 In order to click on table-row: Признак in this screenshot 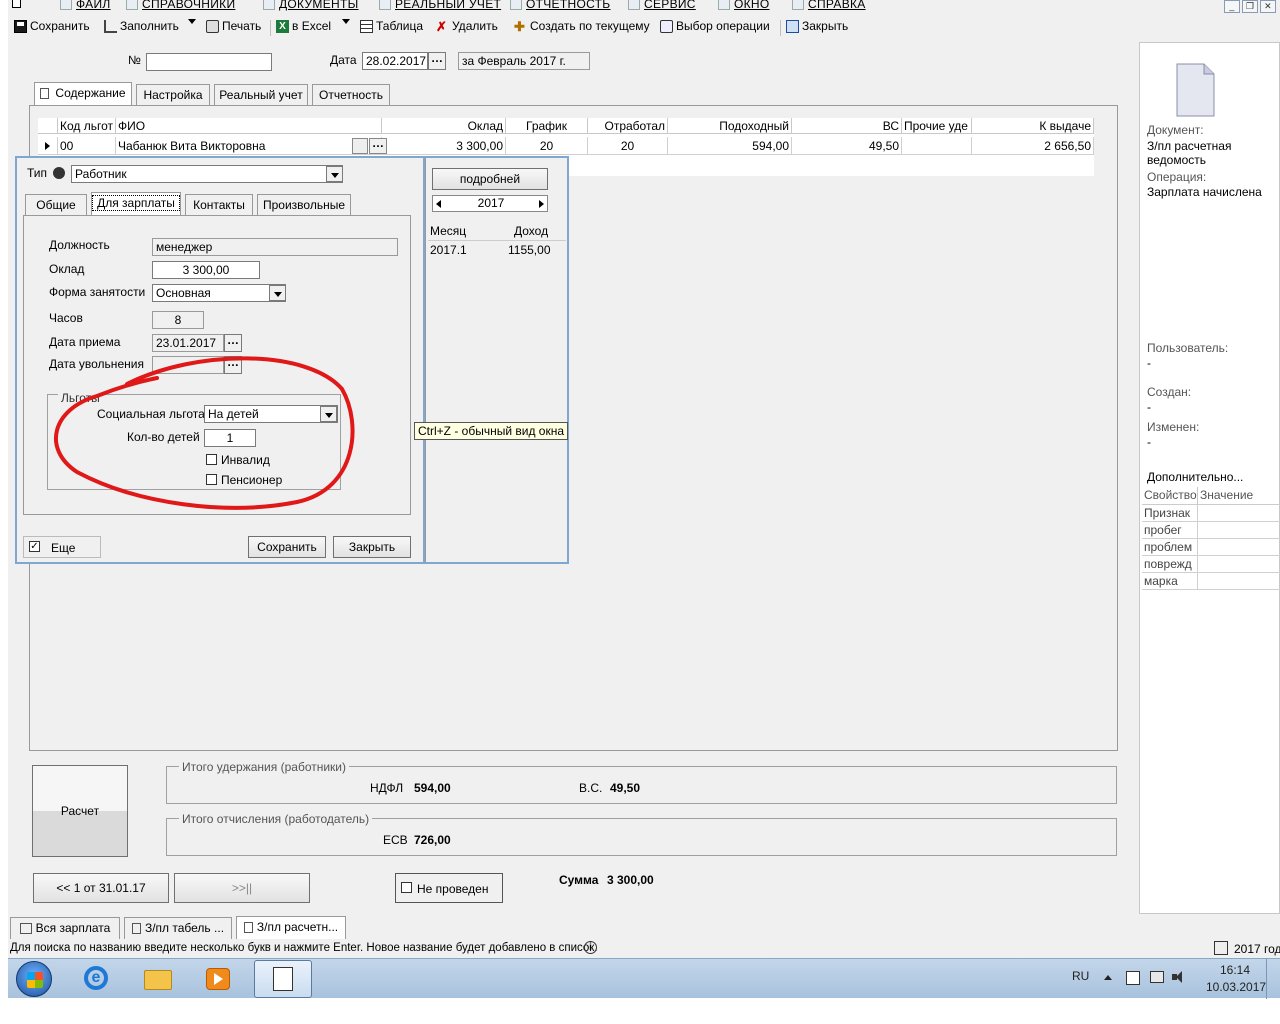, I will do `click(1170, 513)`.